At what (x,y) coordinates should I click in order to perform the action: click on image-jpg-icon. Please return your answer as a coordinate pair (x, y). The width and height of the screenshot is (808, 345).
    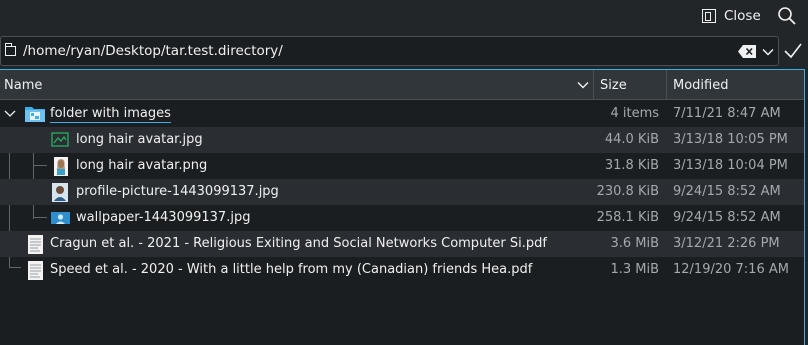
    Looking at the image, I should click on (60, 139).